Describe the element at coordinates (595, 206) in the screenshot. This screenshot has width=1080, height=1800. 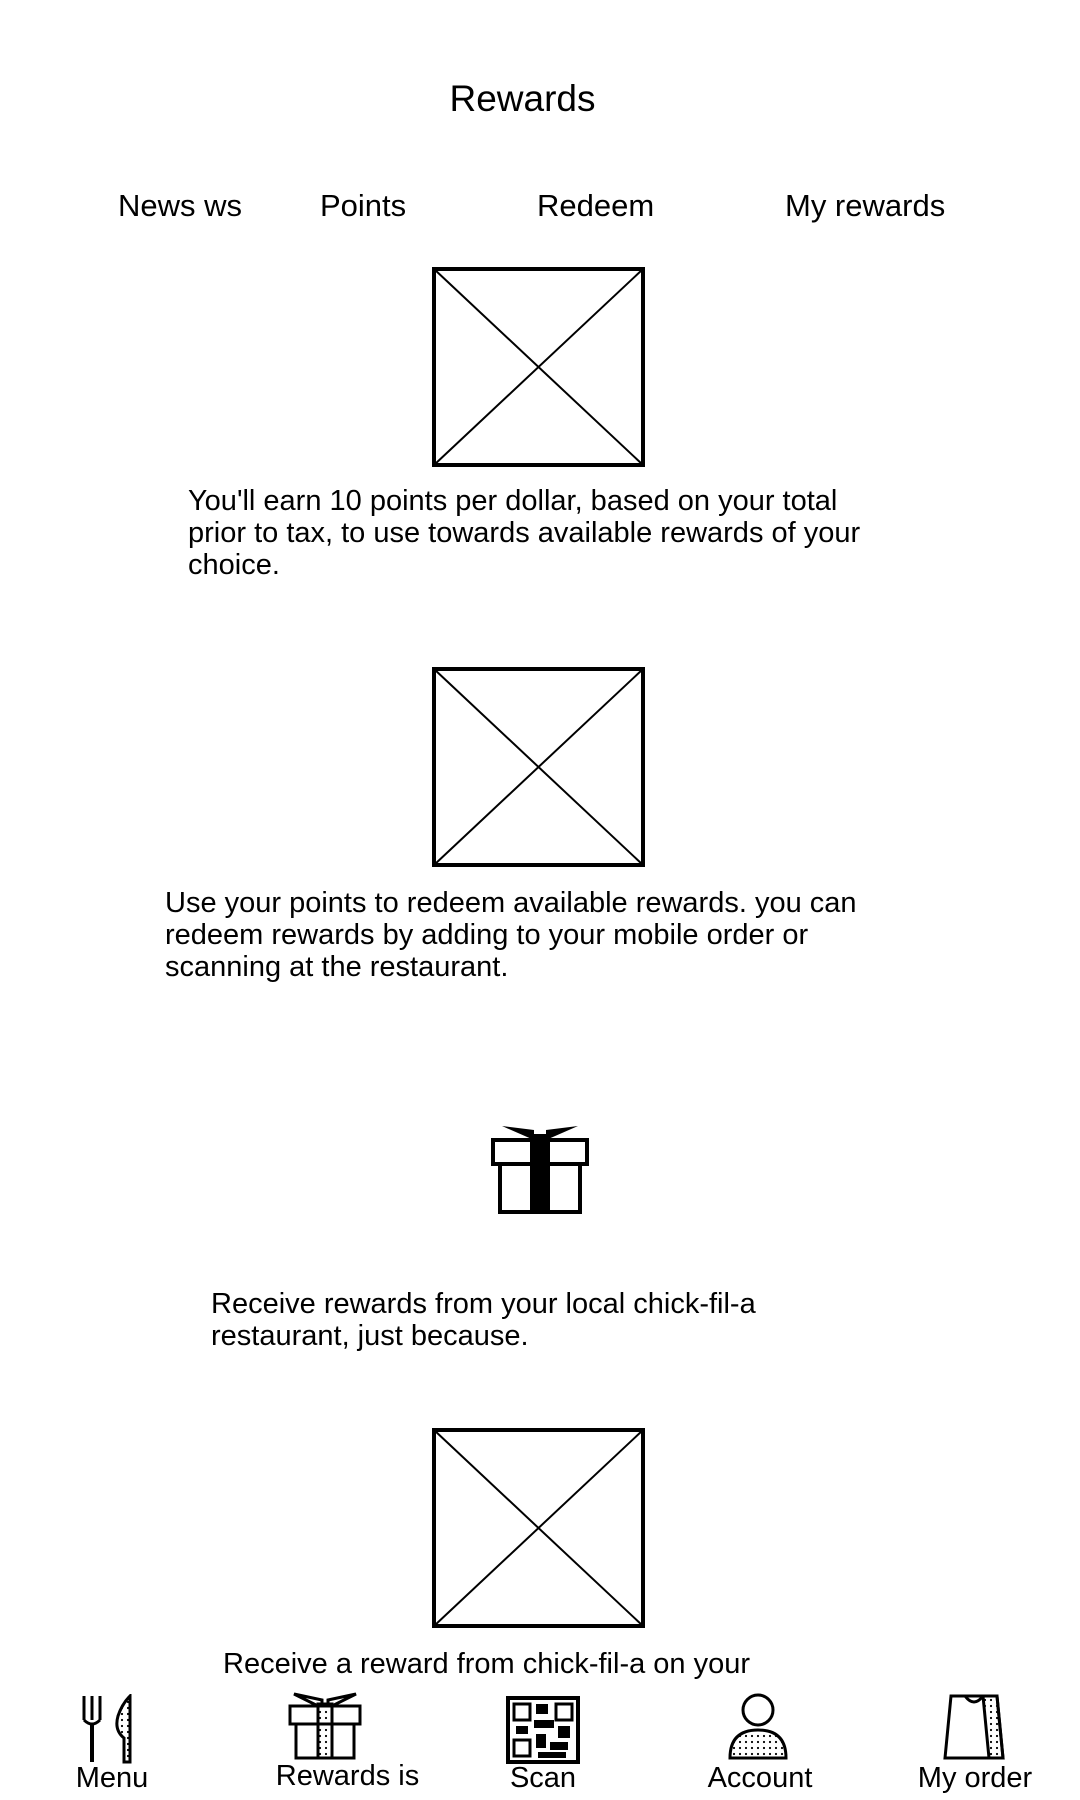
I see `tab-redeem: Redeem` at that location.